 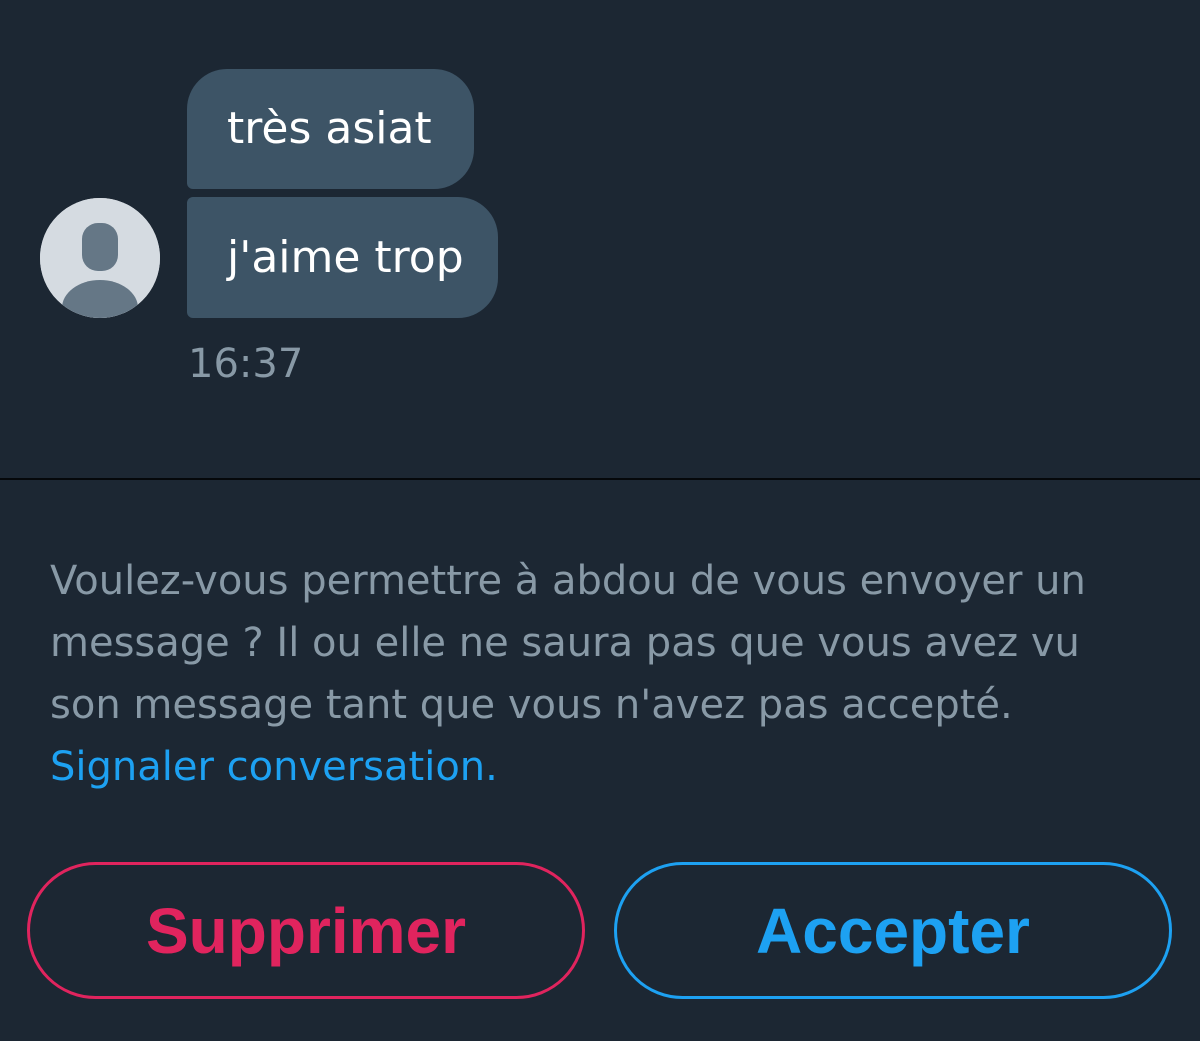 I want to click on message-text: très asiat, so click(x=329, y=128).